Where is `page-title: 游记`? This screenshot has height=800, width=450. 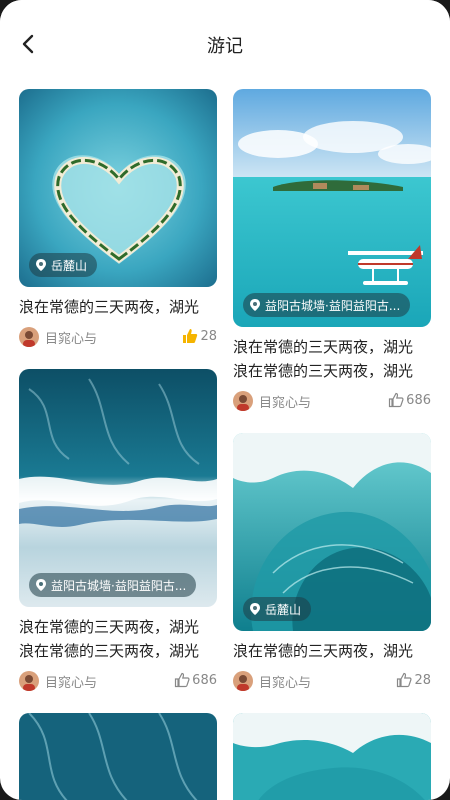
page-title: 游记 is located at coordinates (225, 46).